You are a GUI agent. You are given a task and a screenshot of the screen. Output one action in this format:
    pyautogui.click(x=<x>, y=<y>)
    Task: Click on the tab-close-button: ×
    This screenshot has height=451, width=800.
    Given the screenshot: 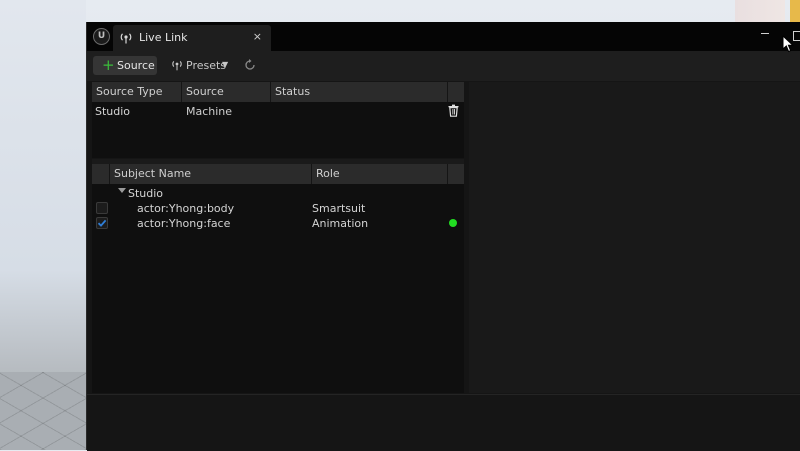 What is the action you would take?
    pyautogui.click(x=257, y=36)
    